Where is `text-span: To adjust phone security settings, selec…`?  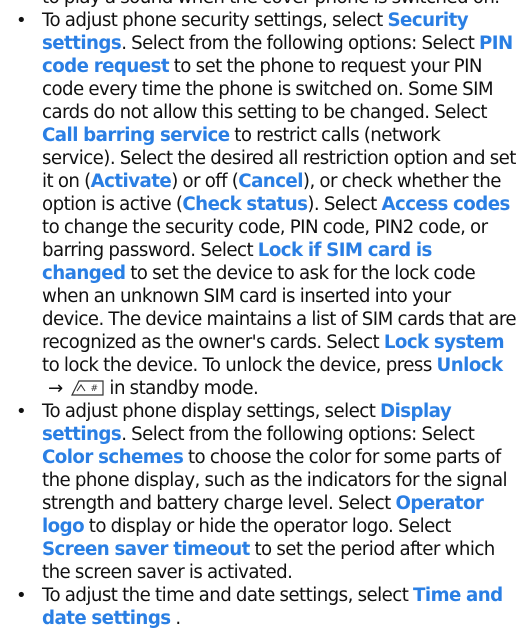 text-span: To adjust phone security settings, selec… is located at coordinates (215, 20).